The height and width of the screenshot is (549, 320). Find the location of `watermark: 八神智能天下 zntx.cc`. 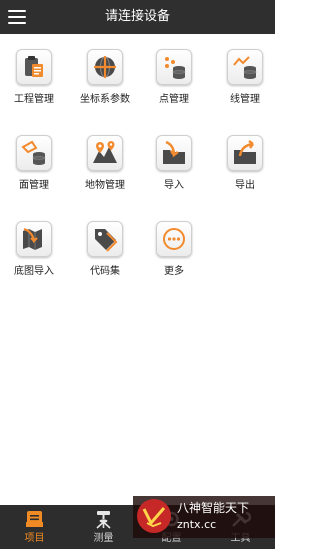

watermark: 八神智能天下 zntx.cc is located at coordinates (204, 517).